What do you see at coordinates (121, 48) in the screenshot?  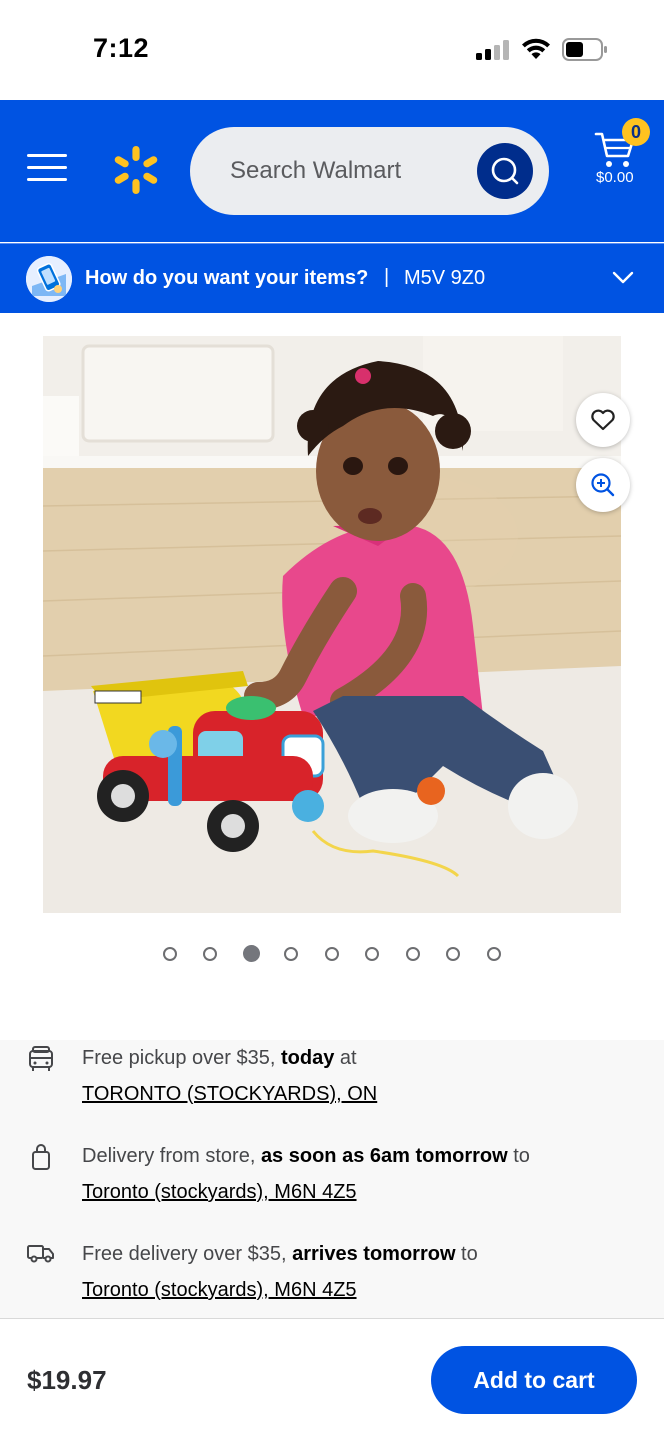 I see `status-time: 7:12` at bounding box center [121, 48].